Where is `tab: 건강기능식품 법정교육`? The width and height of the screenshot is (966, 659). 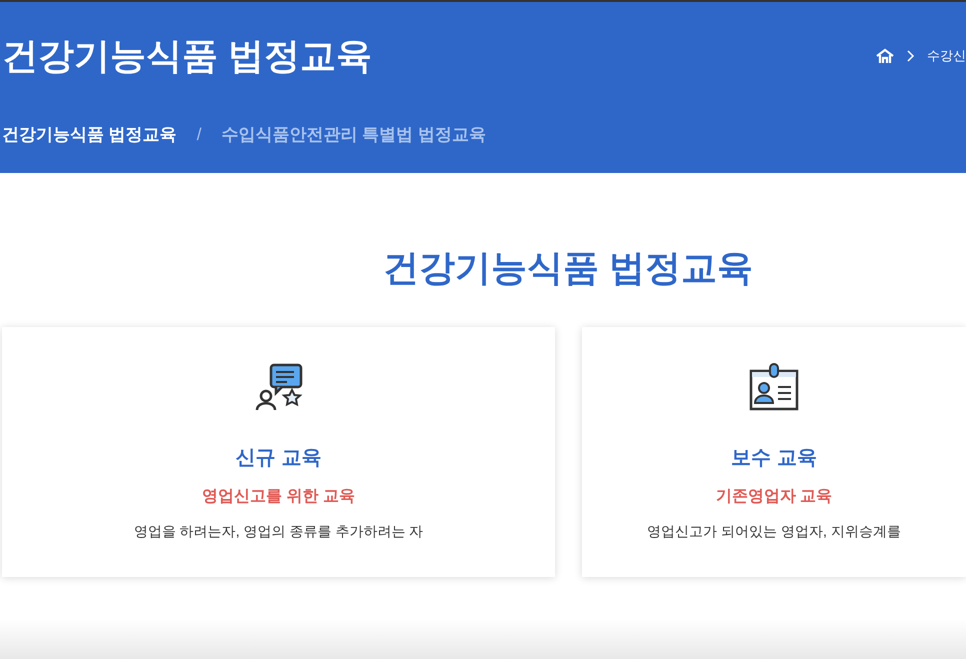
tab: 건강기능식품 법정교육 is located at coordinates (89, 135).